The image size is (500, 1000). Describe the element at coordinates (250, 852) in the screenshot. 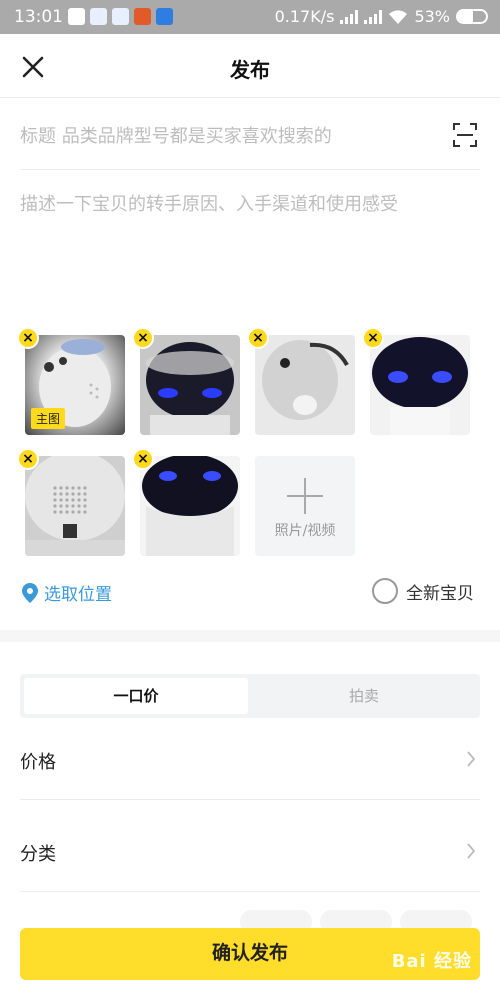

I see `category-row: 分类` at that location.